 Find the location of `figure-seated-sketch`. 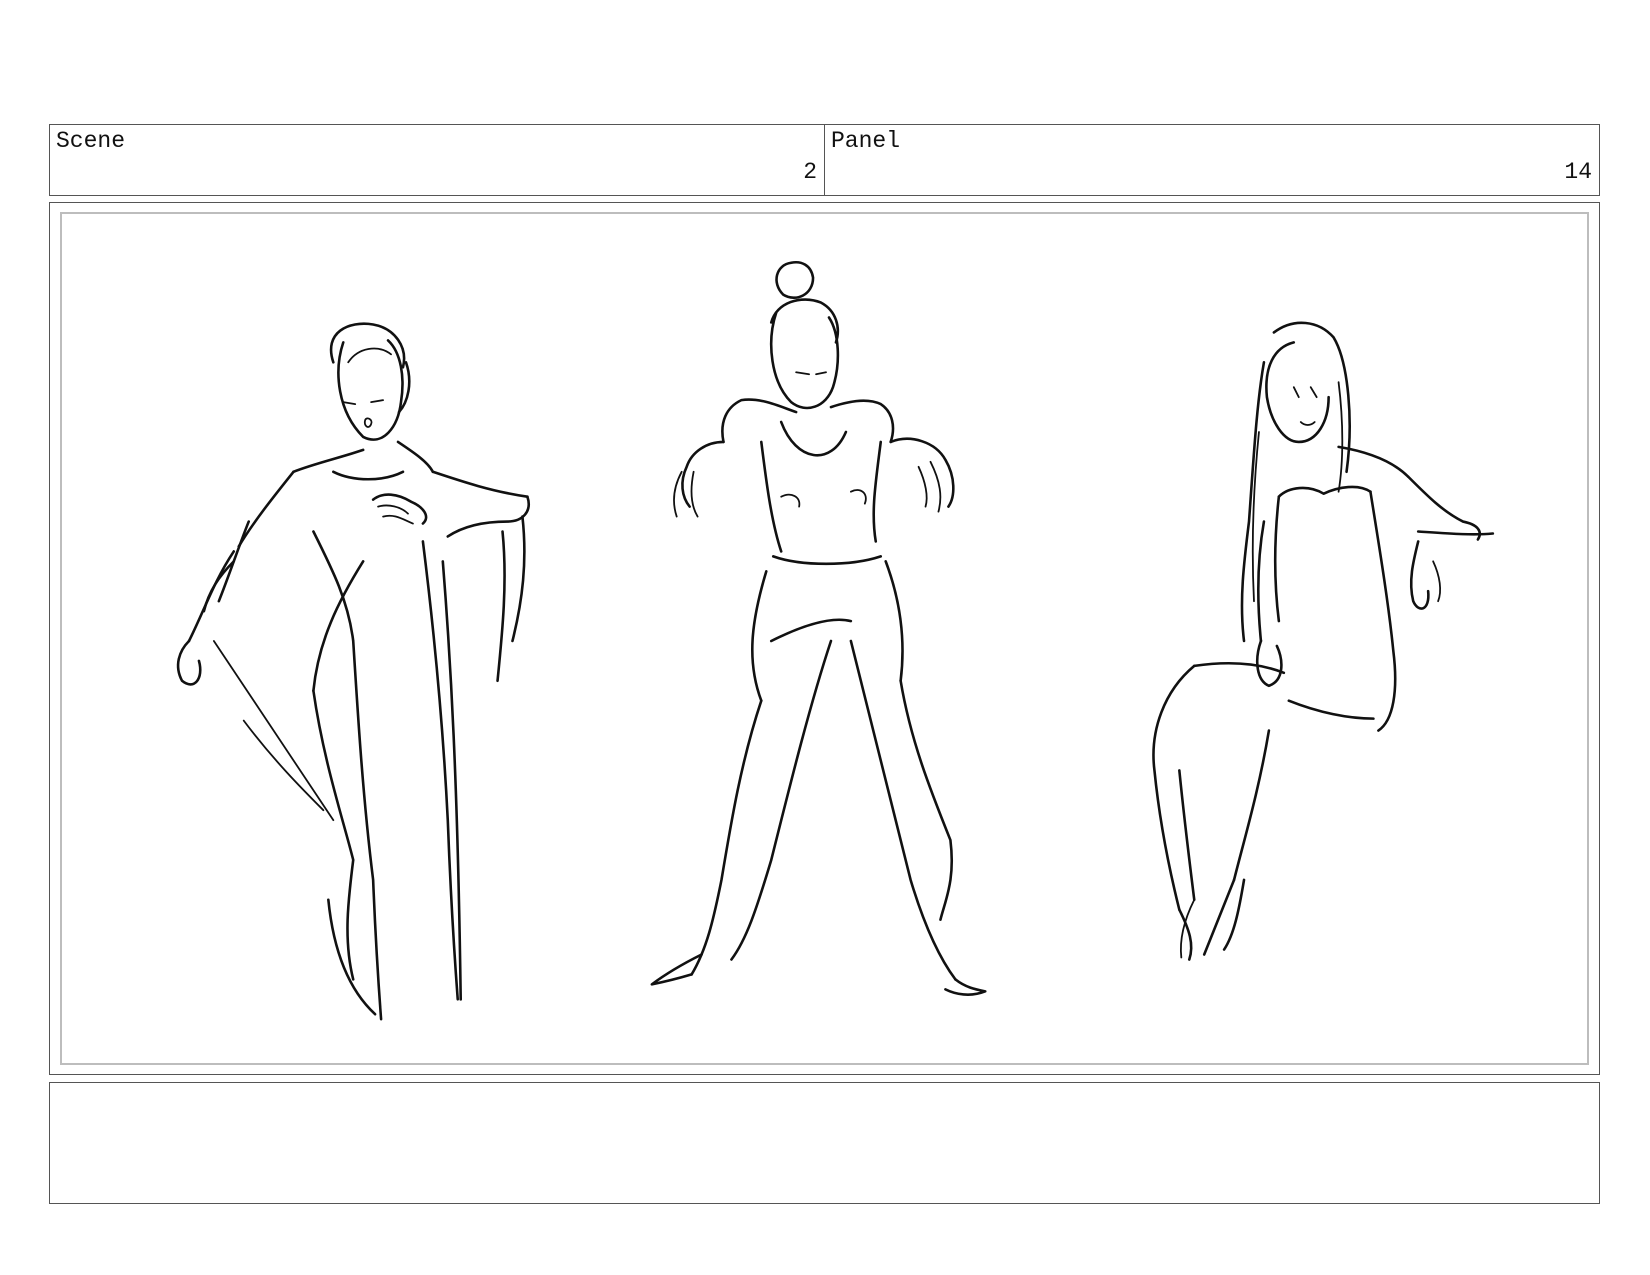

figure-seated-sketch is located at coordinates (1323, 641).